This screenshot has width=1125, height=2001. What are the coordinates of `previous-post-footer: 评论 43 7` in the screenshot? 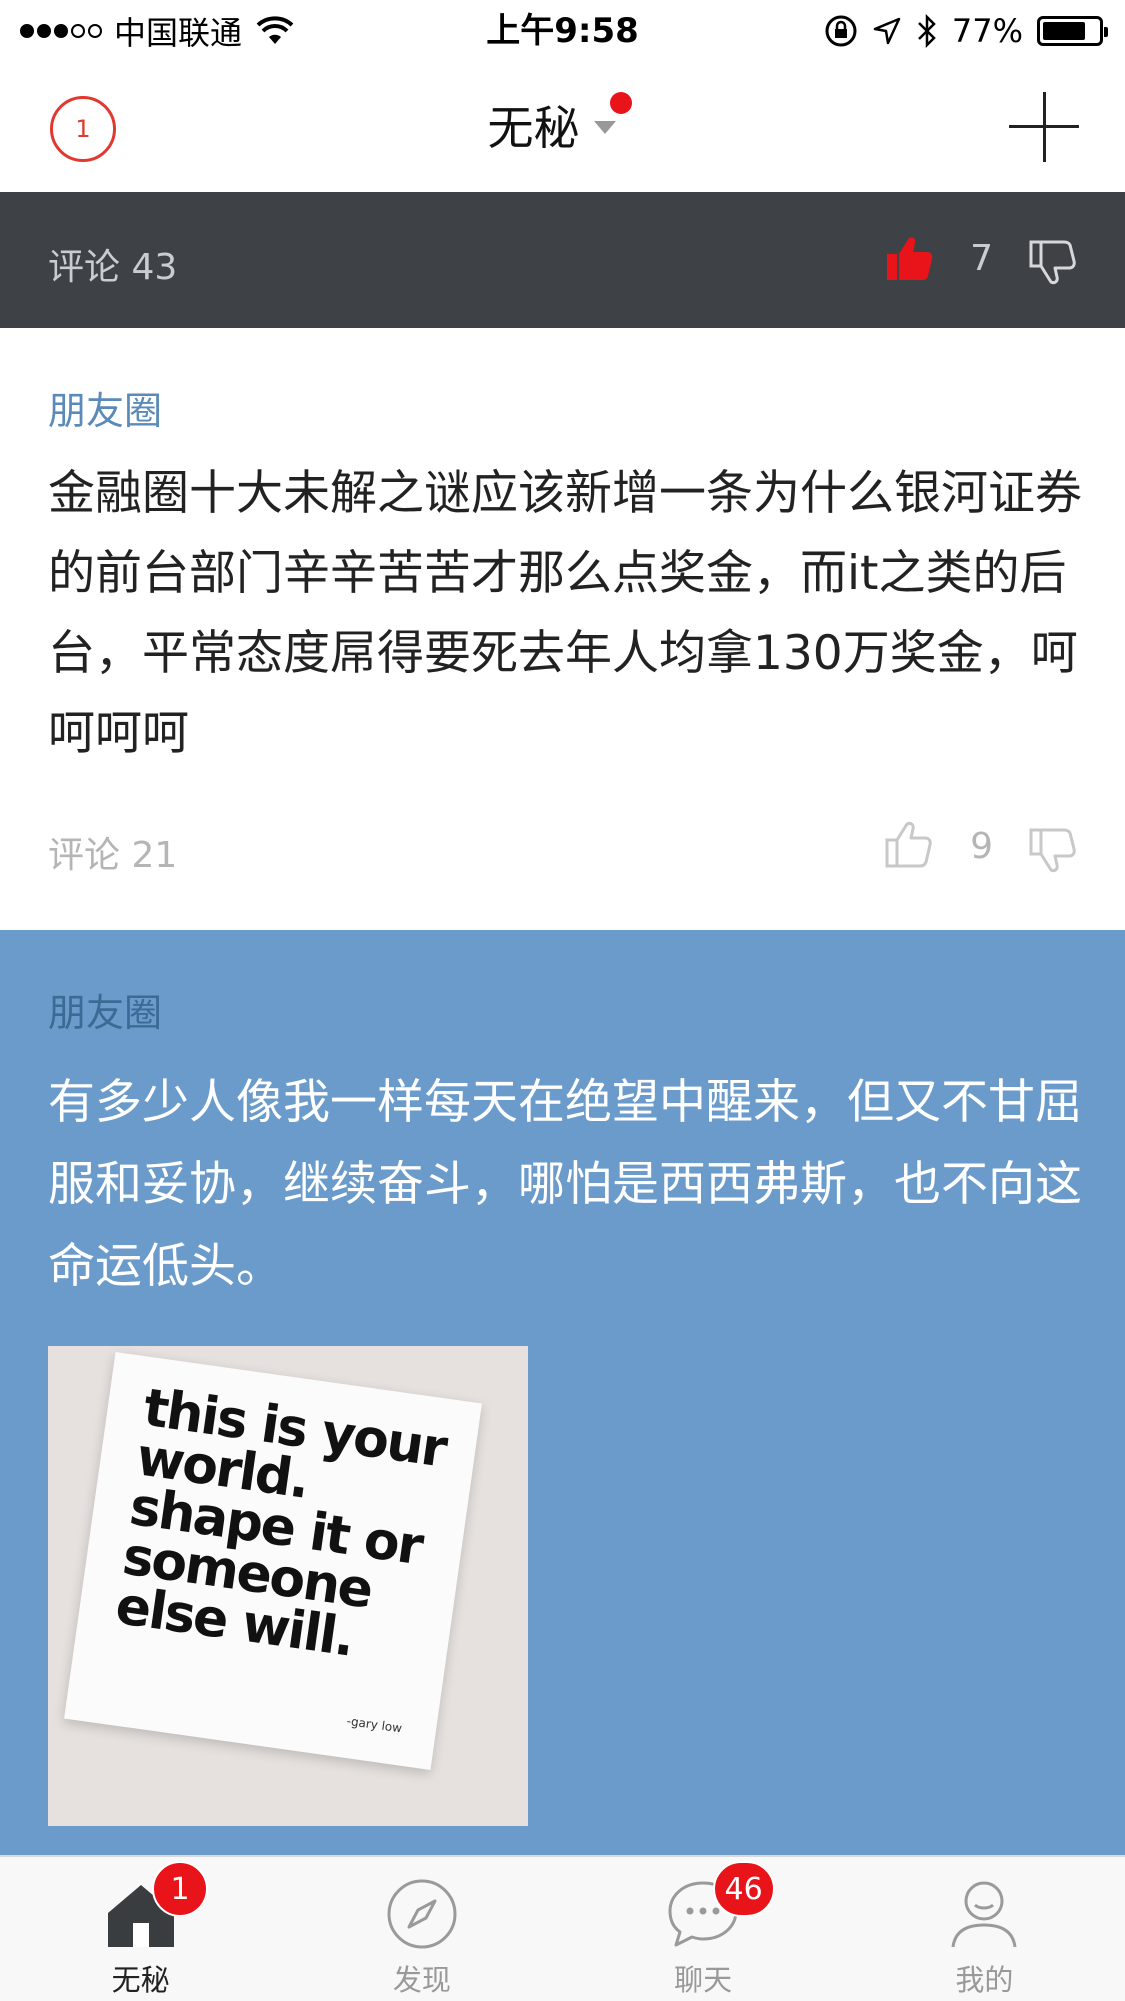 It's located at (562, 260).